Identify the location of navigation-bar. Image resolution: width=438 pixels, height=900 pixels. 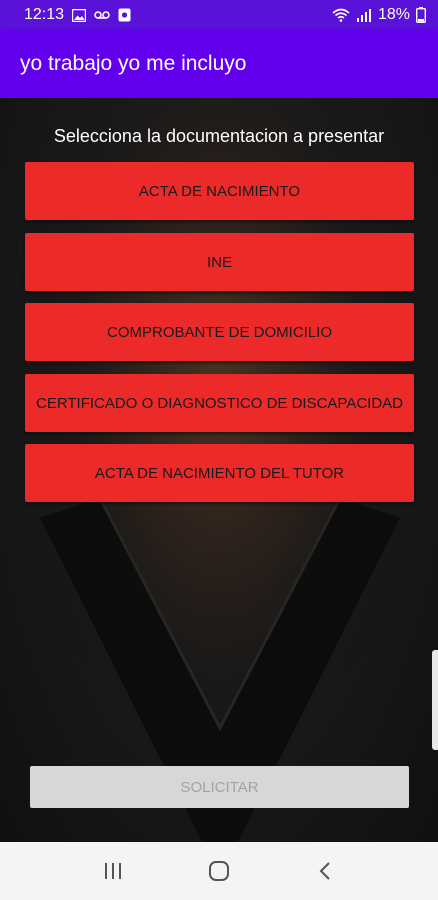
(219, 871).